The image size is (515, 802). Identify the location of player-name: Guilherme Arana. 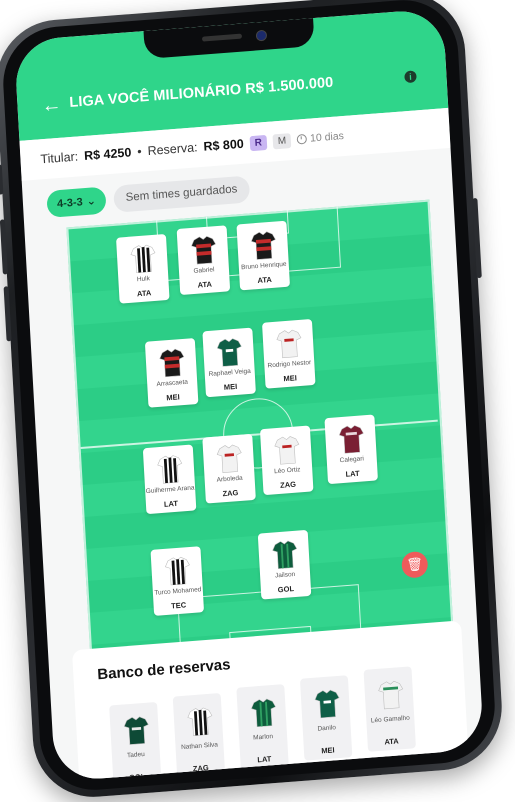
(170, 490).